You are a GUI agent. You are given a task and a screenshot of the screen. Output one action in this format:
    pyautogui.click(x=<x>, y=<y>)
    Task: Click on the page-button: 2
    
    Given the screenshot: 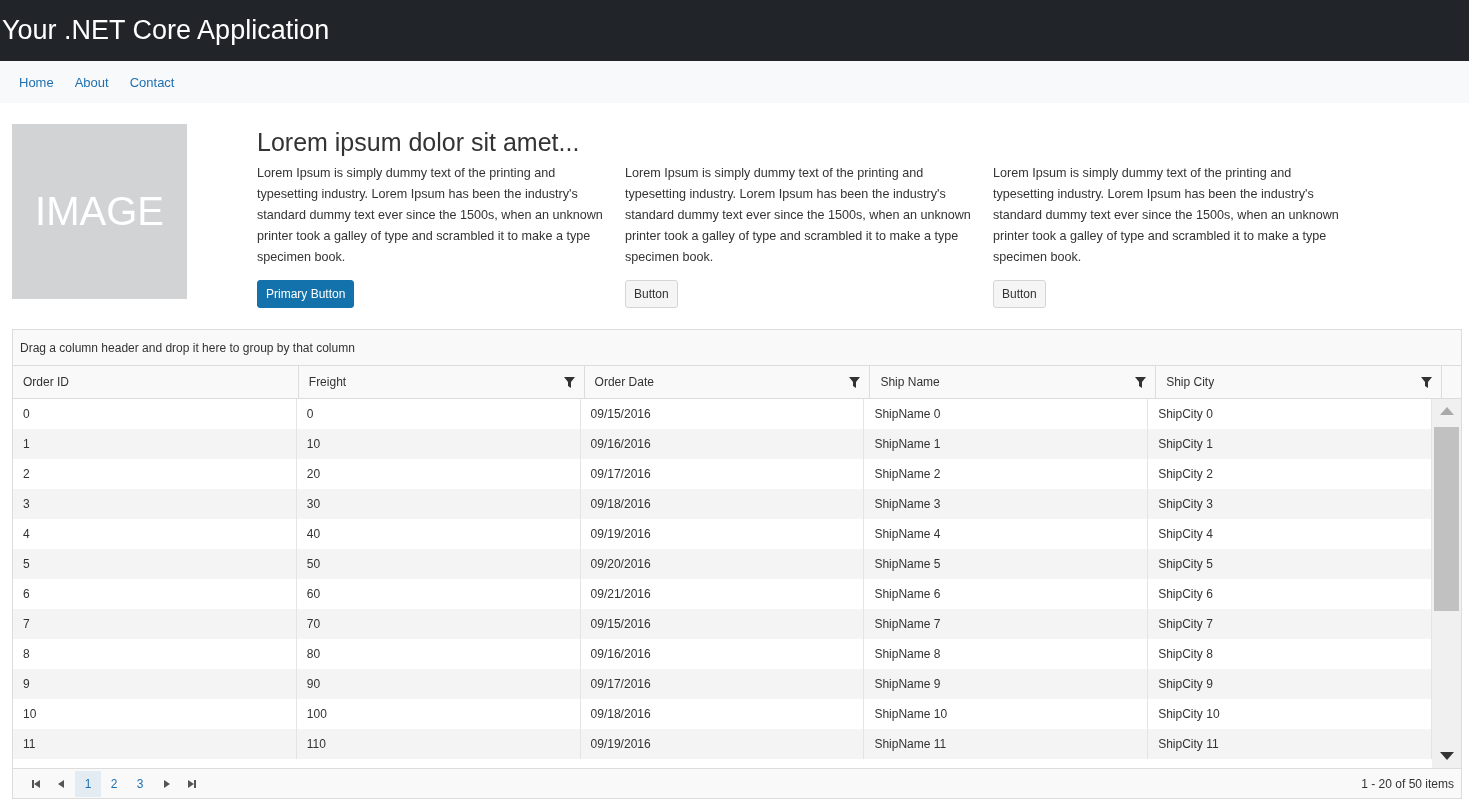 What is the action you would take?
    pyautogui.click(x=114, y=783)
    